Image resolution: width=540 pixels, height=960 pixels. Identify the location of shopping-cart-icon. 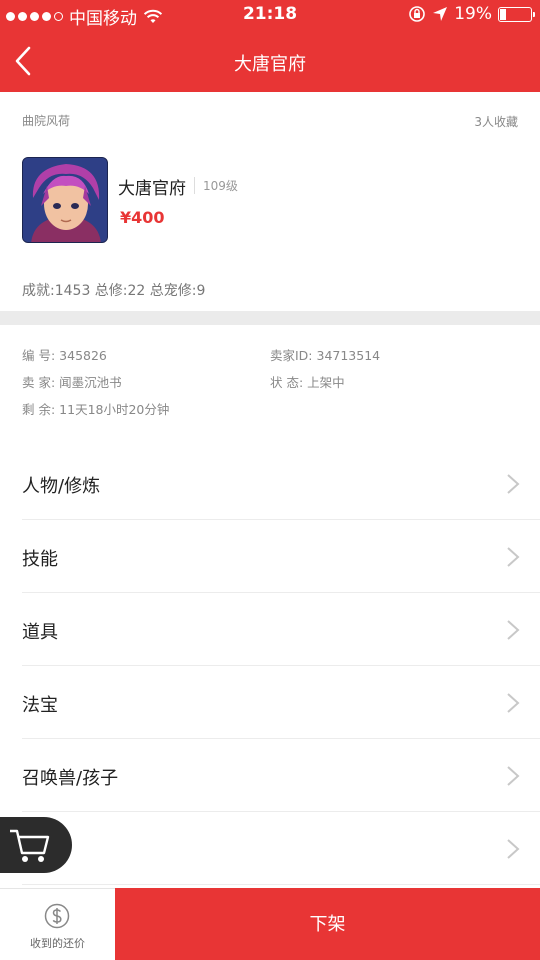
(30, 845).